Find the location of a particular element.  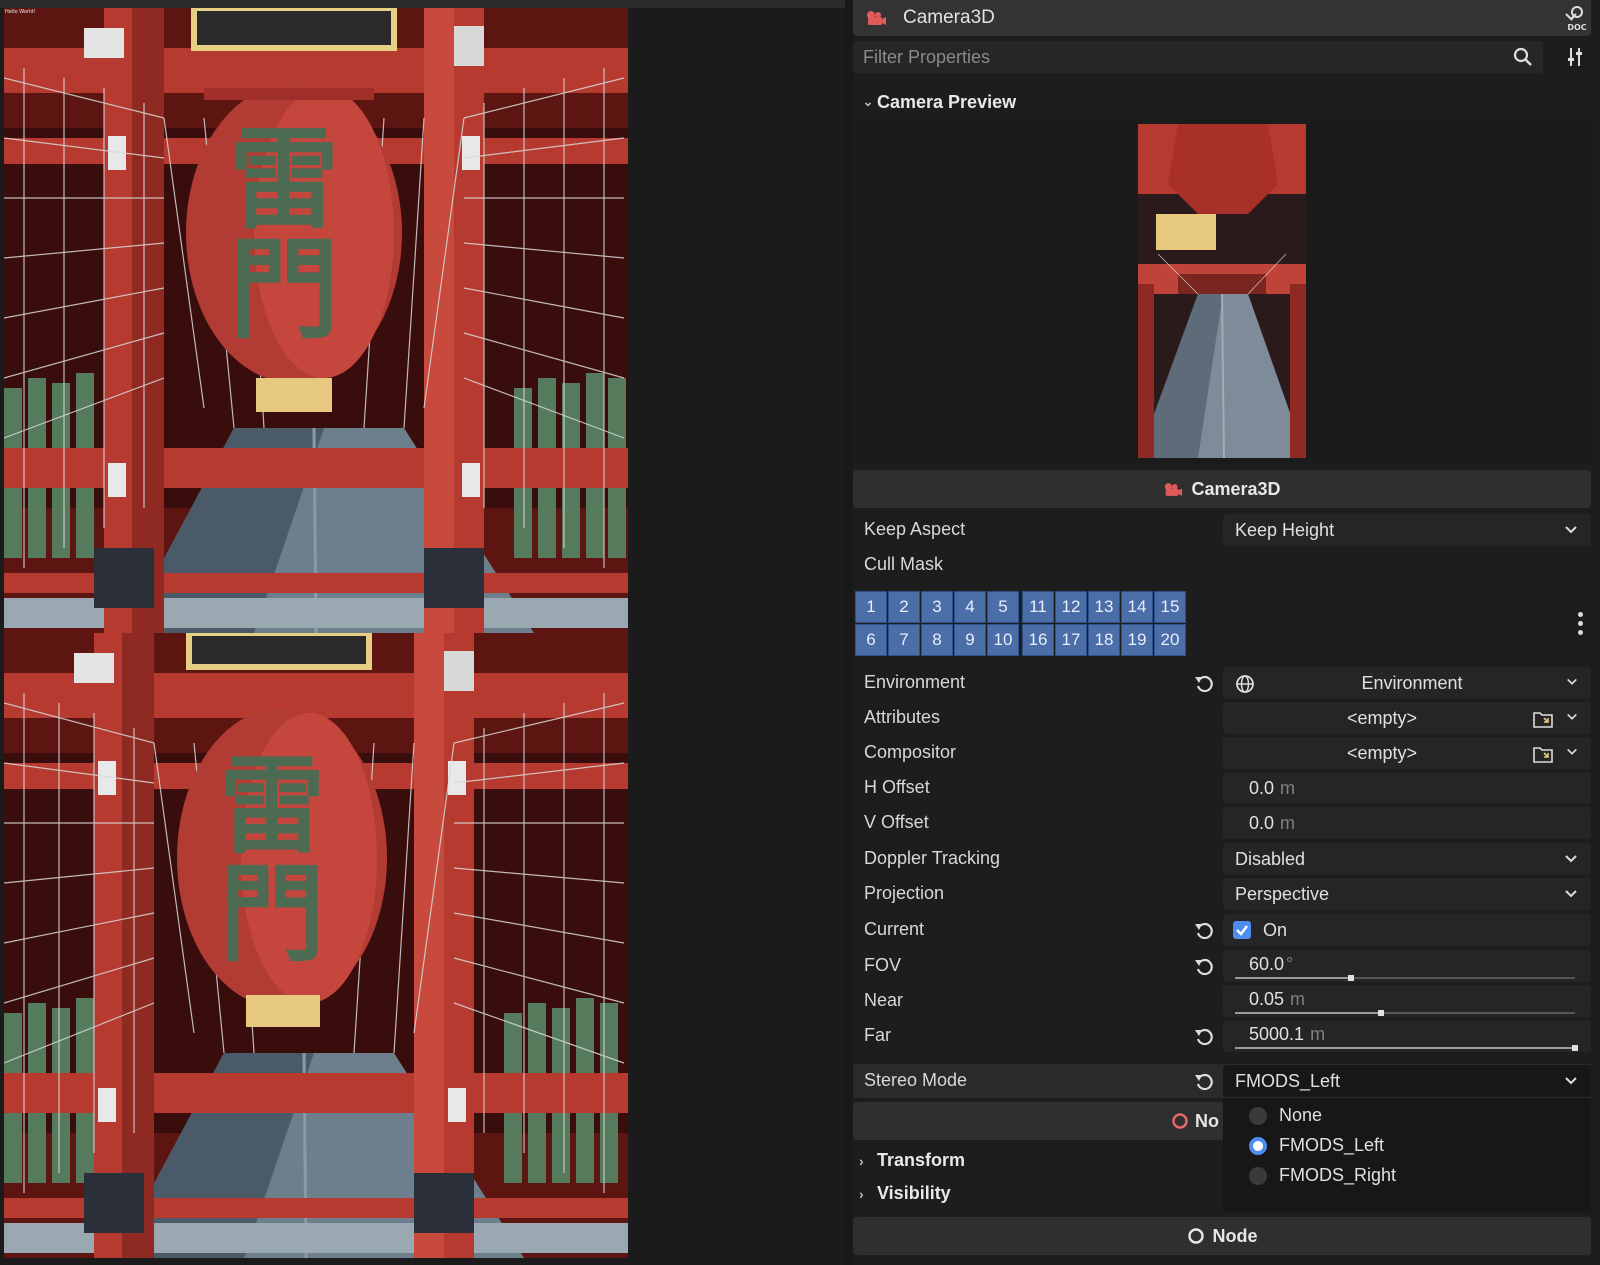

cull-mask-menu-button is located at coordinates (1581, 625).